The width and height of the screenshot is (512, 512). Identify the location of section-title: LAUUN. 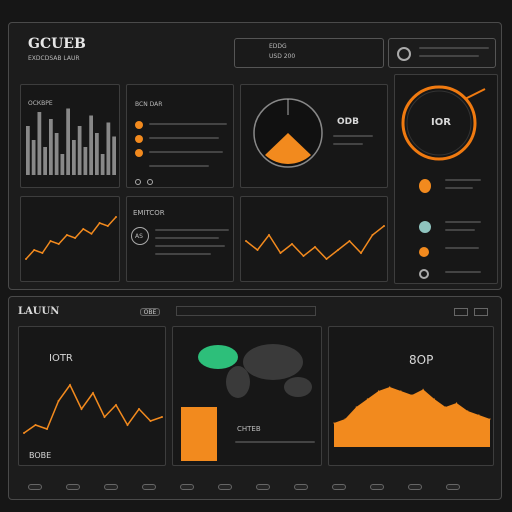
(39, 311).